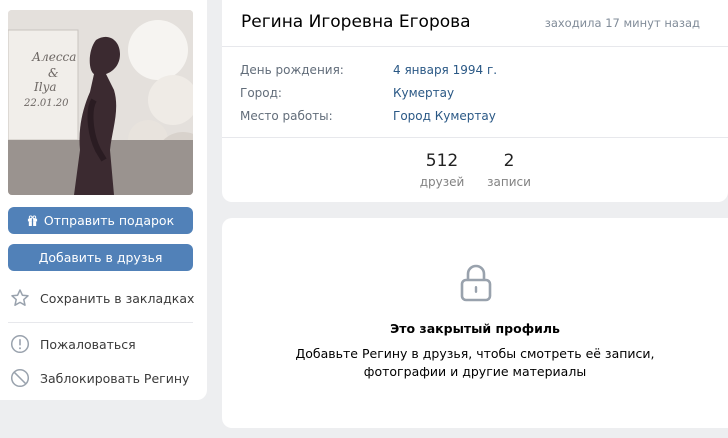 This screenshot has height=438, width=728. What do you see at coordinates (32, 220) in the screenshot?
I see `gift-icon` at bounding box center [32, 220].